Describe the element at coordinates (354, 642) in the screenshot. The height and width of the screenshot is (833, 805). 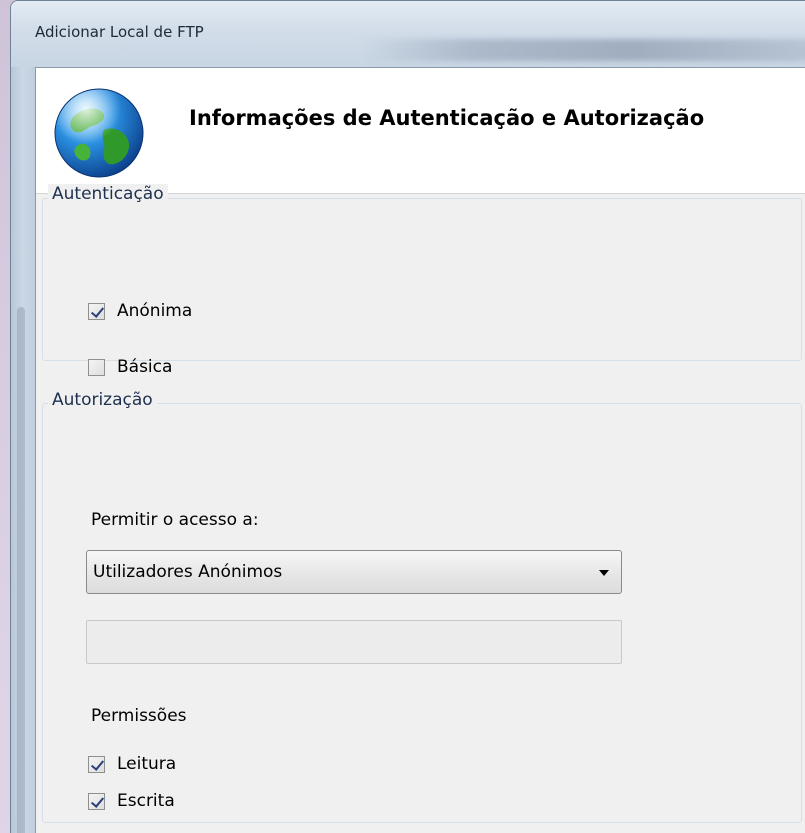
I see `users-input` at that location.